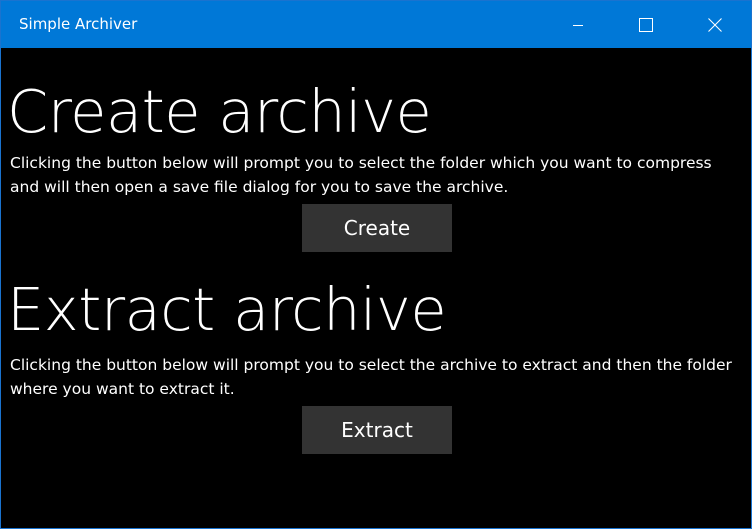  What do you see at coordinates (376, 24) in the screenshot?
I see `title-bar: Simple Archiver` at bounding box center [376, 24].